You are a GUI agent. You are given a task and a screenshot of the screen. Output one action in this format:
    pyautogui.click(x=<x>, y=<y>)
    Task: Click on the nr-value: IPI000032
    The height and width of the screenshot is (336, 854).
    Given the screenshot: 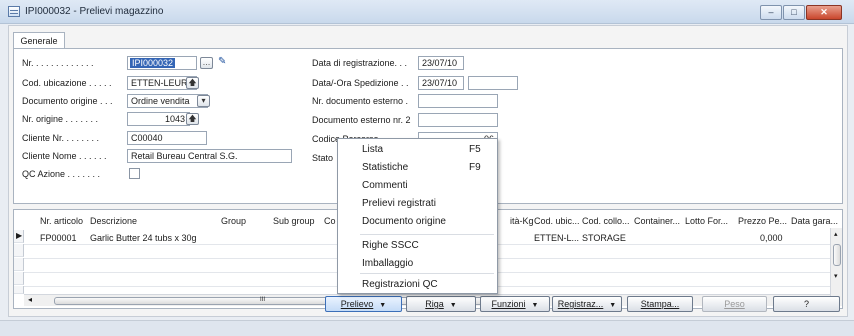 What is the action you would take?
    pyautogui.click(x=153, y=63)
    